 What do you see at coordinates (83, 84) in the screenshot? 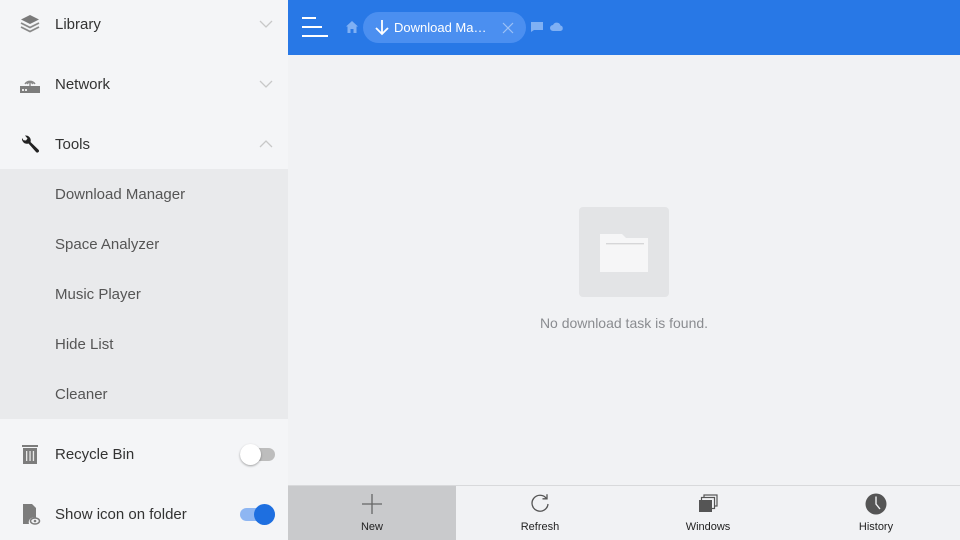
I see `sidebar-item-label: Network` at bounding box center [83, 84].